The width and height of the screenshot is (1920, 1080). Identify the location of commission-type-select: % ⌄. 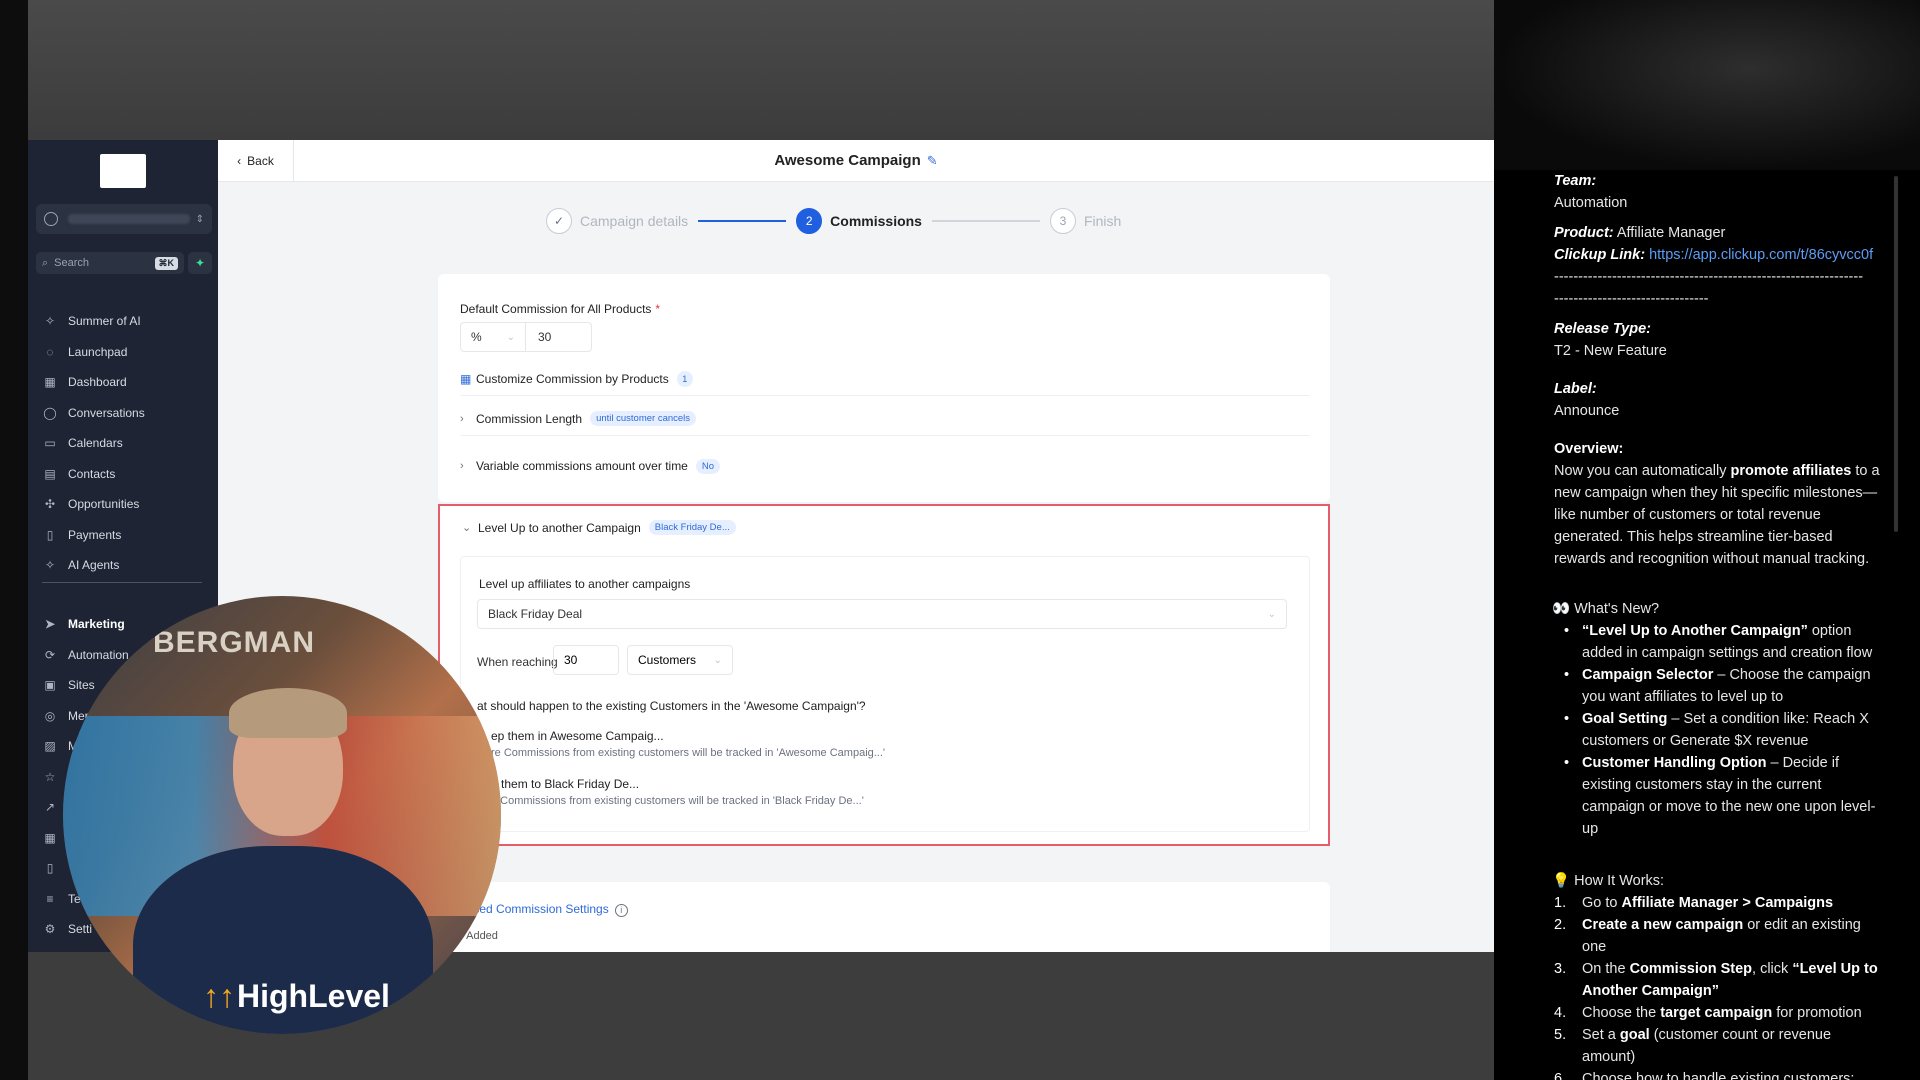
(493, 337).